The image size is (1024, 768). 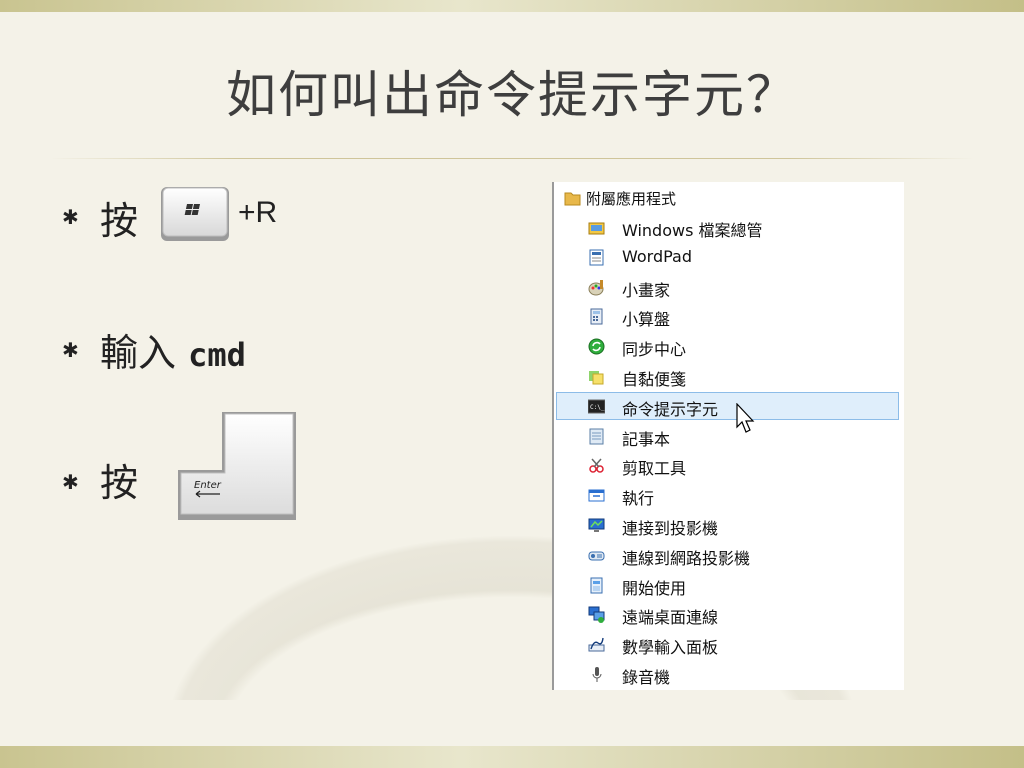 What do you see at coordinates (646, 290) in the screenshot?
I see `menu-item-label: 小畫家` at bounding box center [646, 290].